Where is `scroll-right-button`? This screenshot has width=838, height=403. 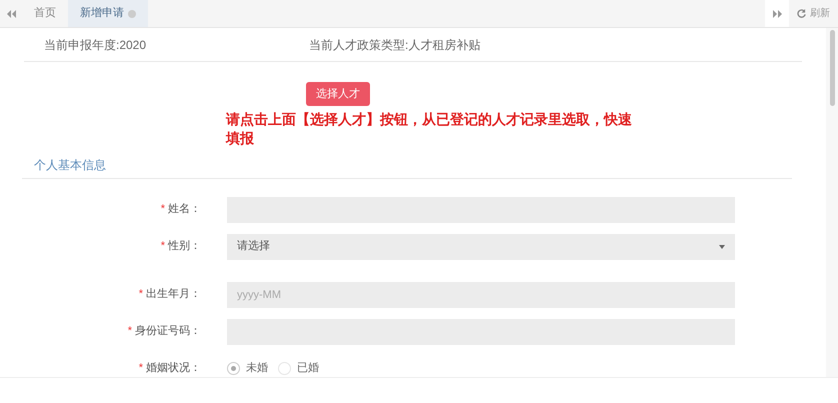 scroll-right-button is located at coordinates (777, 13).